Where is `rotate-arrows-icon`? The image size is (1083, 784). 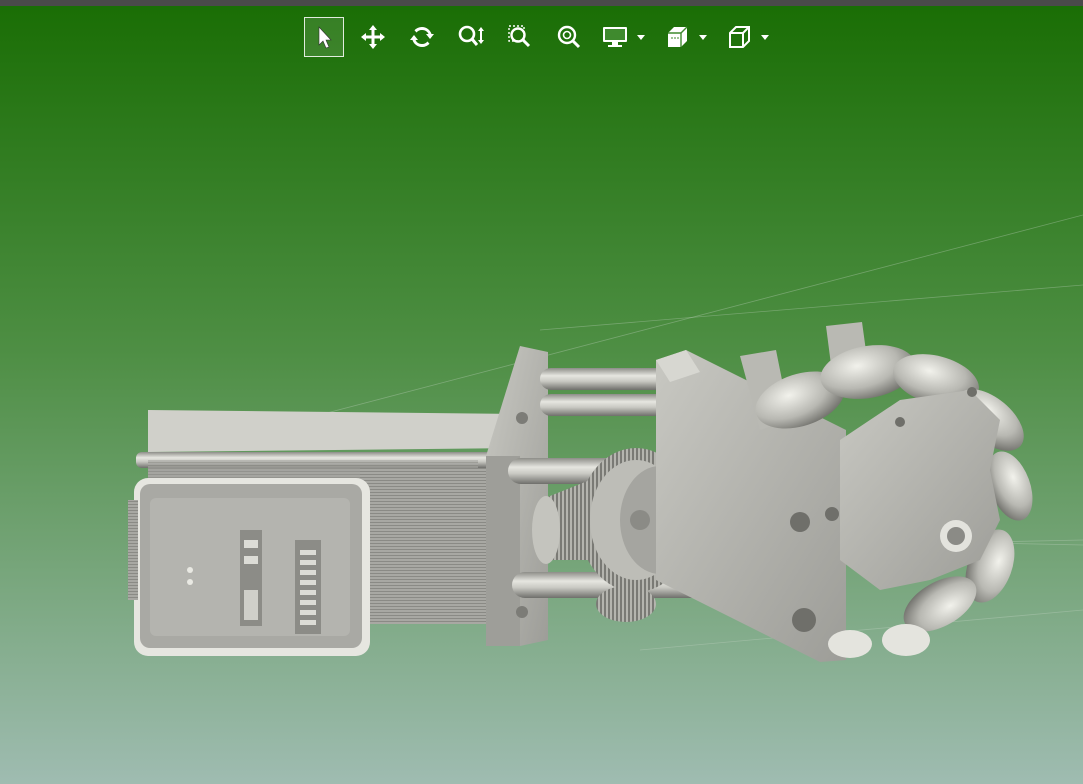 rotate-arrows-icon is located at coordinates (422, 37).